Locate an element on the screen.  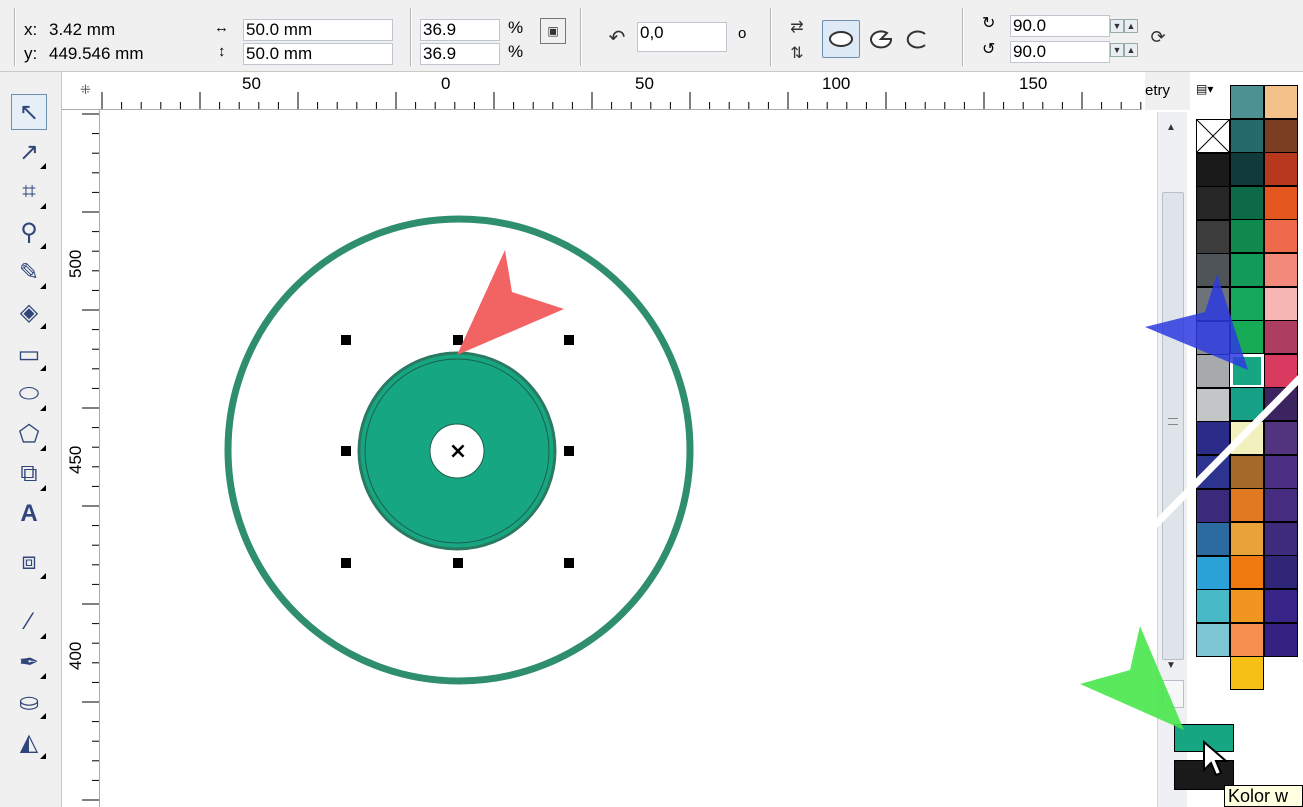
ellipse-icon: ⬭ is located at coordinates (29, 393).